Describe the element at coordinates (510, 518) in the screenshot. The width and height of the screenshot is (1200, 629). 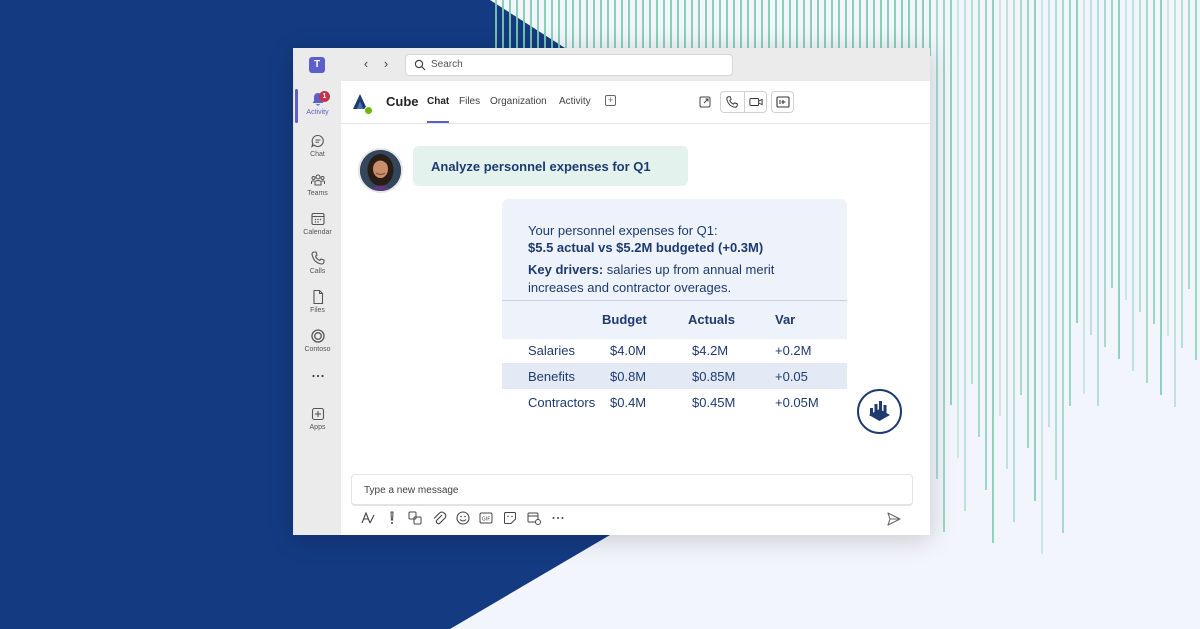
I see `sticker-icon` at that location.